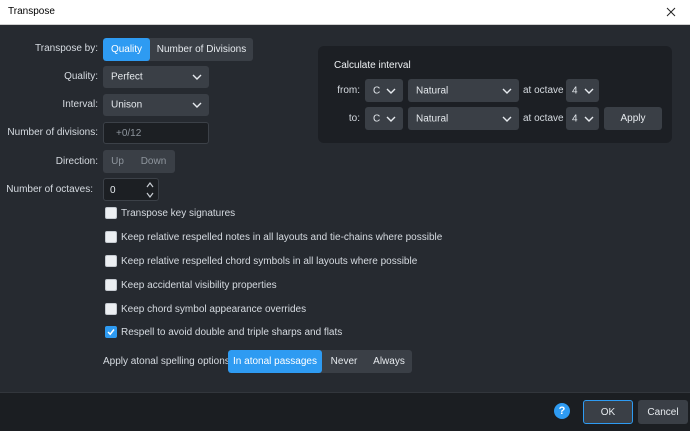 The width and height of the screenshot is (690, 431). Describe the element at coordinates (80, 104) in the screenshot. I see `interval-label: Interval:` at that location.